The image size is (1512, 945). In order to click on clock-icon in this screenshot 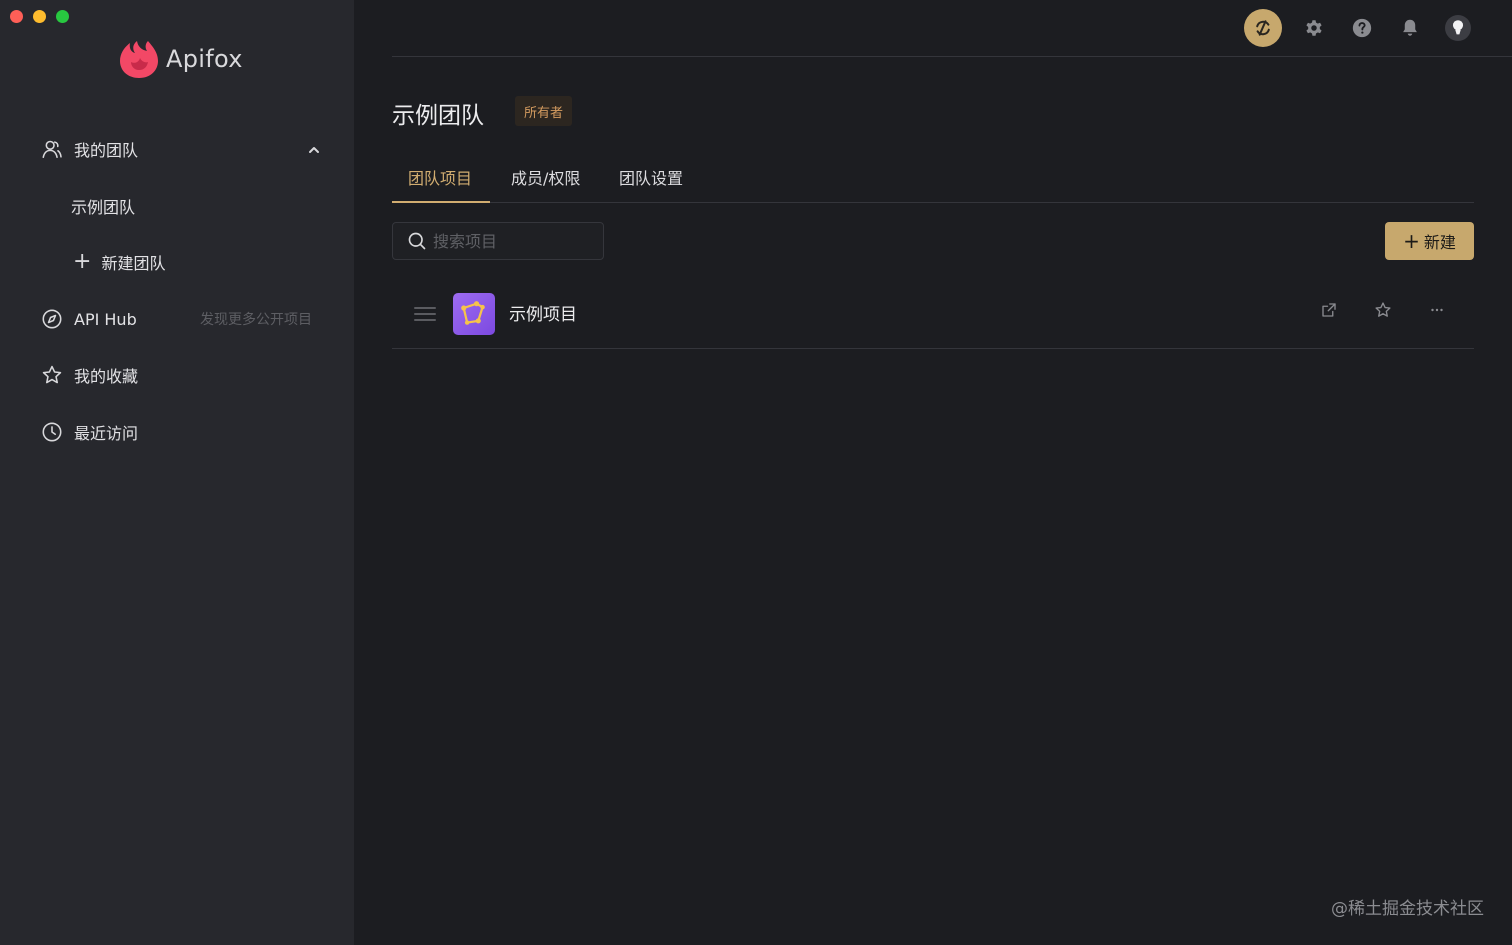, I will do `click(52, 432)`.